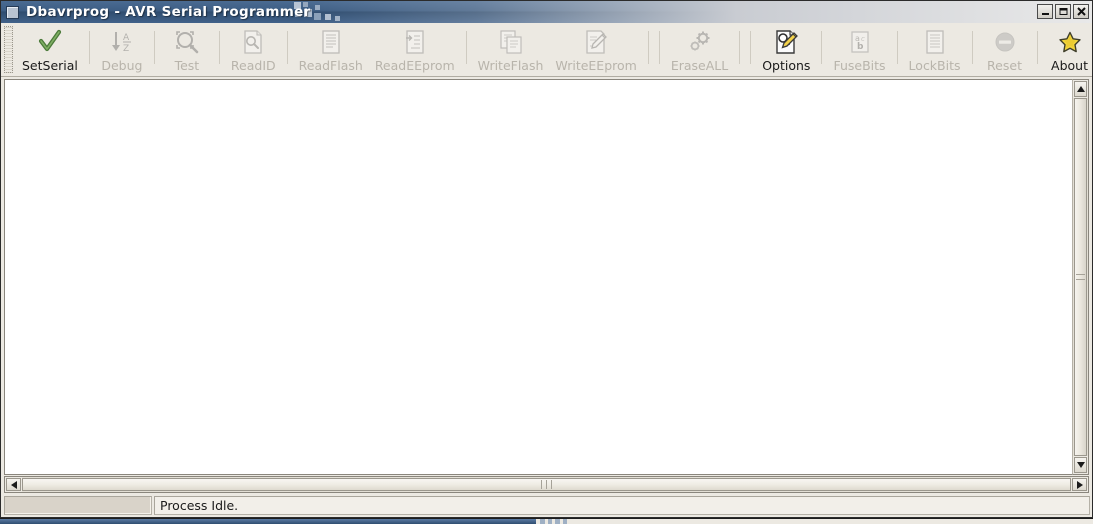  I want to click on toolbar-label-about: About, so click(1069, 65).